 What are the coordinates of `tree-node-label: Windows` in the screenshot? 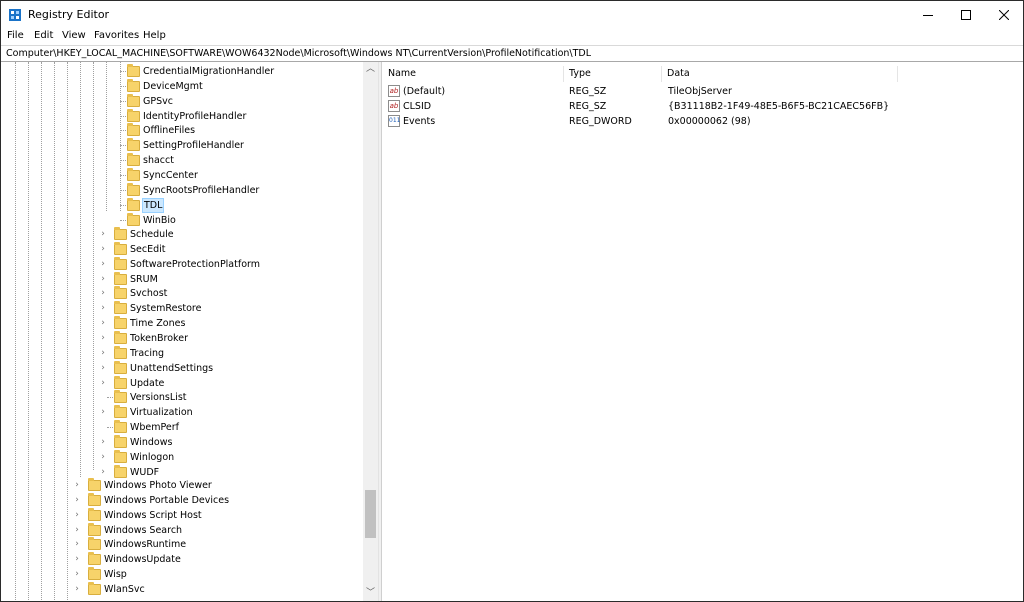 It's located at (151, 442).